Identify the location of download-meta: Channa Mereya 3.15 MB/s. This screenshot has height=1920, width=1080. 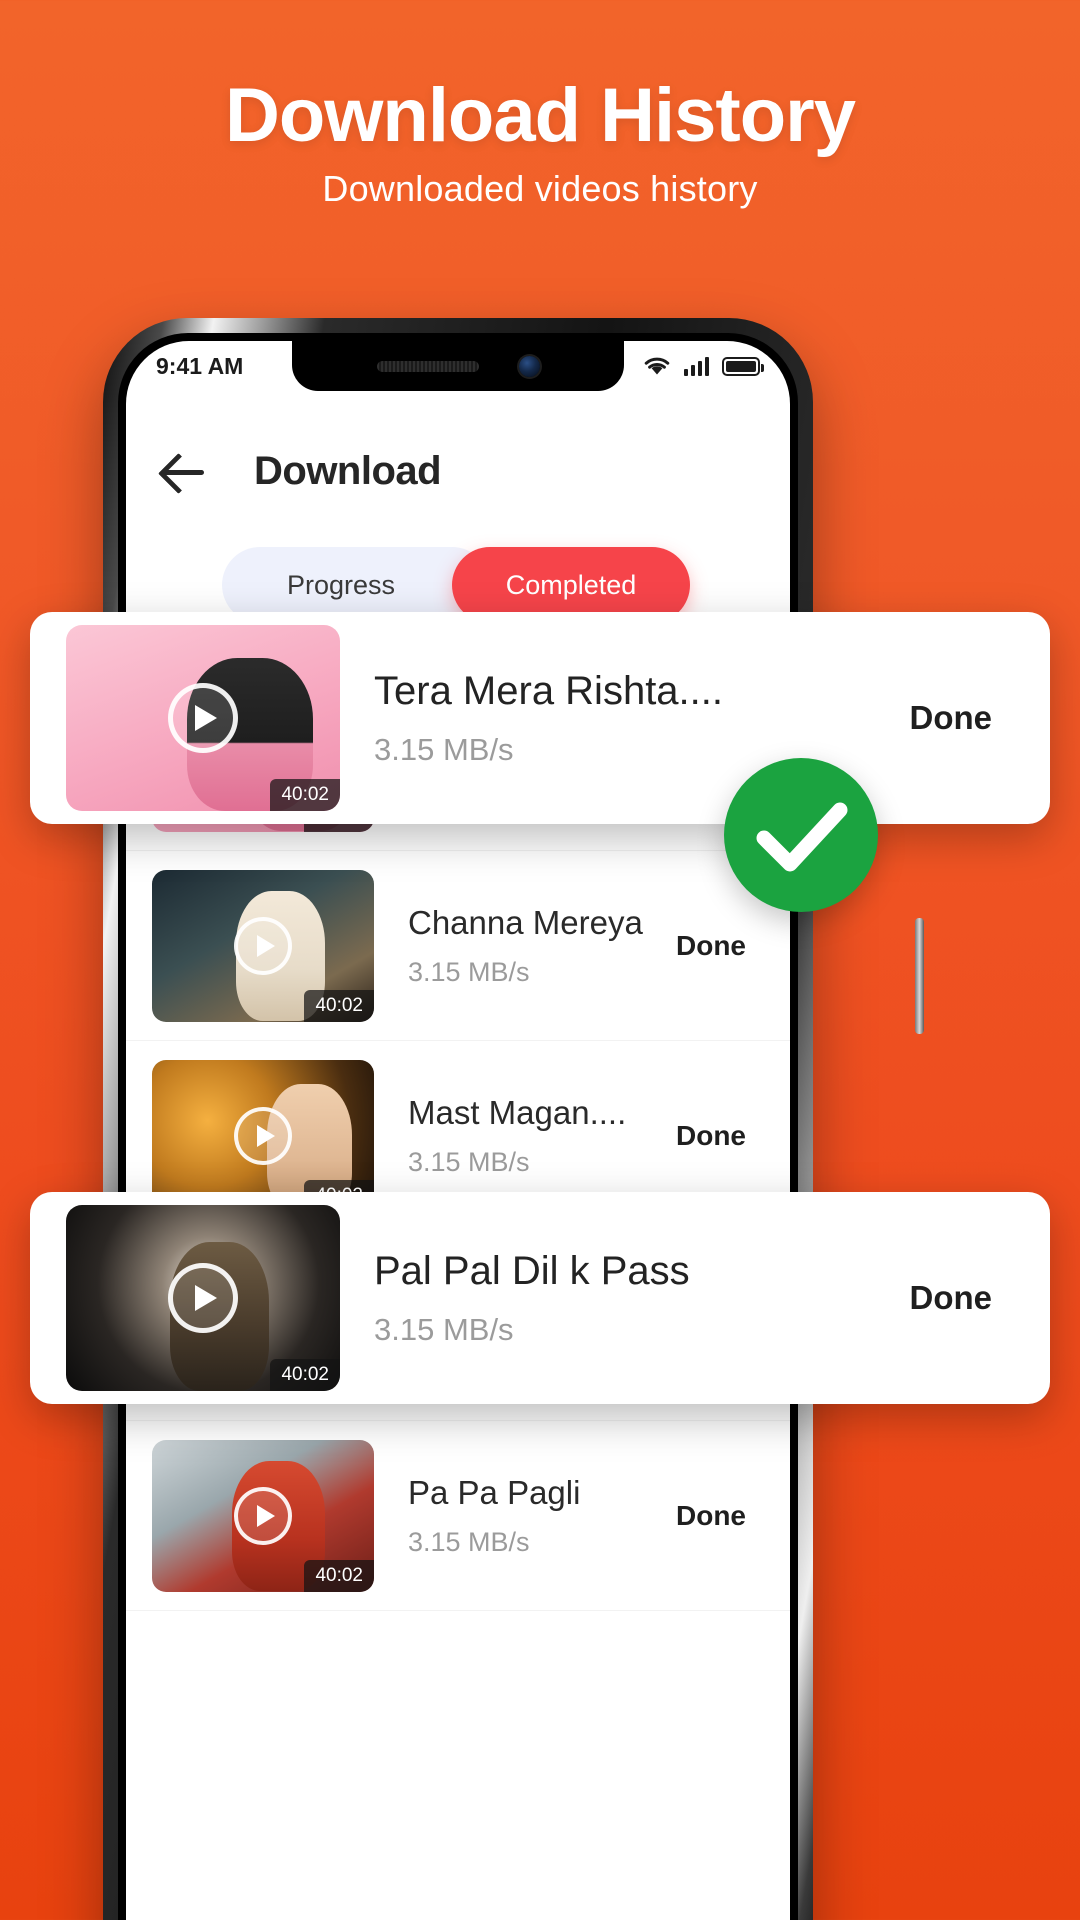
(525, 946).